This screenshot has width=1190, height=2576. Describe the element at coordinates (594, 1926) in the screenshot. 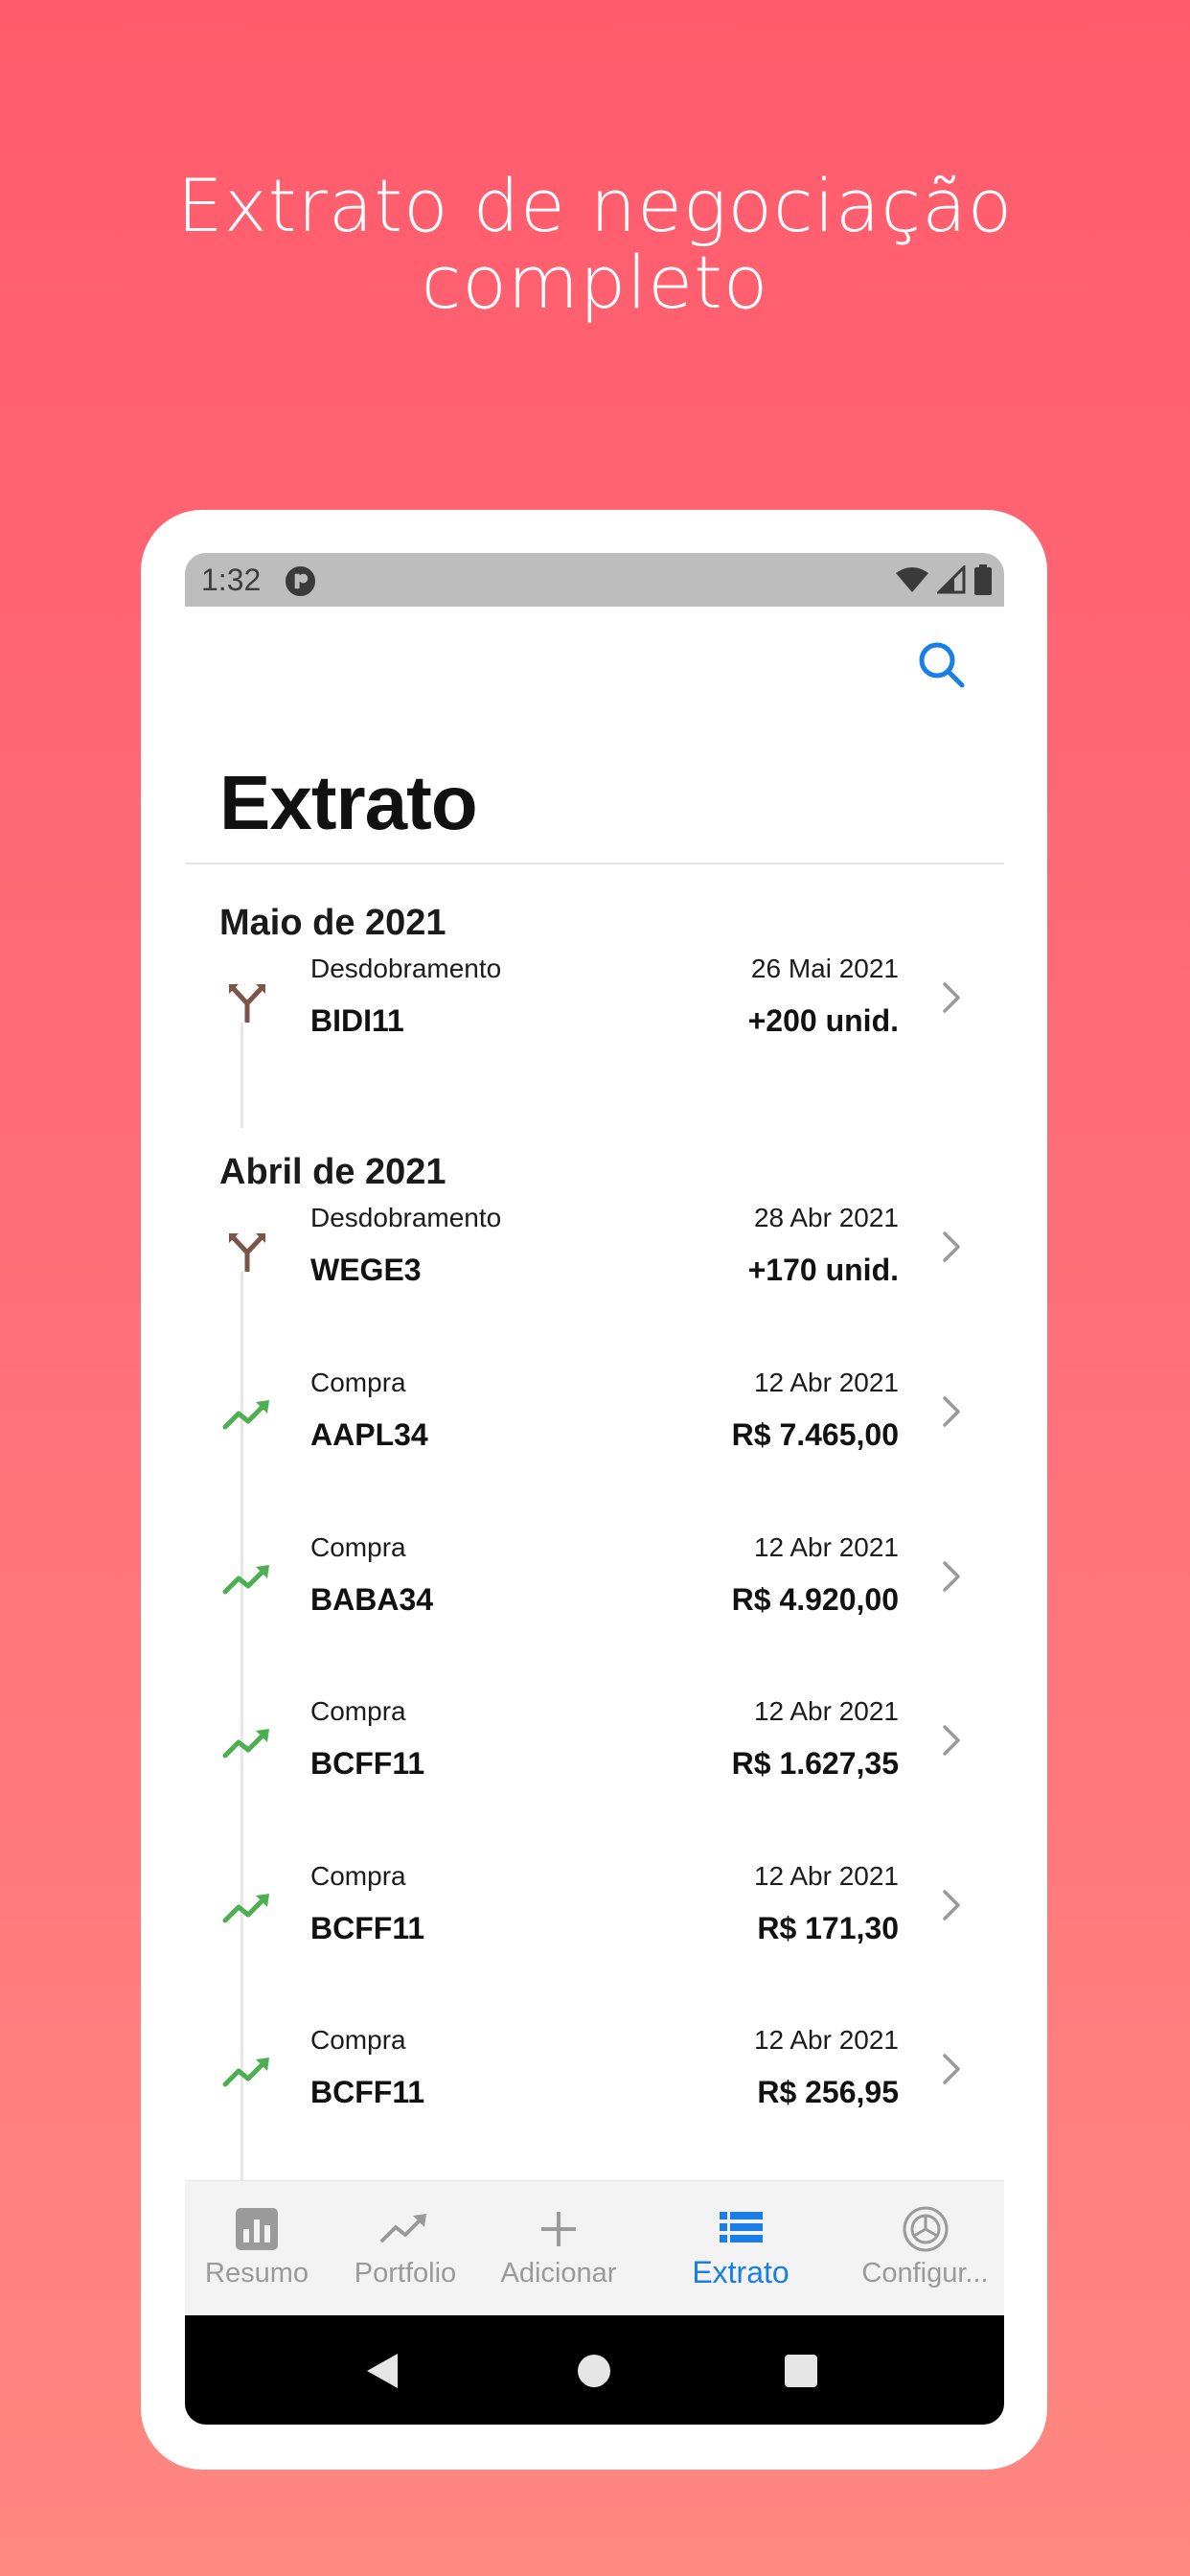

I see `transaction-row: Compra BCFF11 12 Abr 2021 R$ 171,30` at that location.